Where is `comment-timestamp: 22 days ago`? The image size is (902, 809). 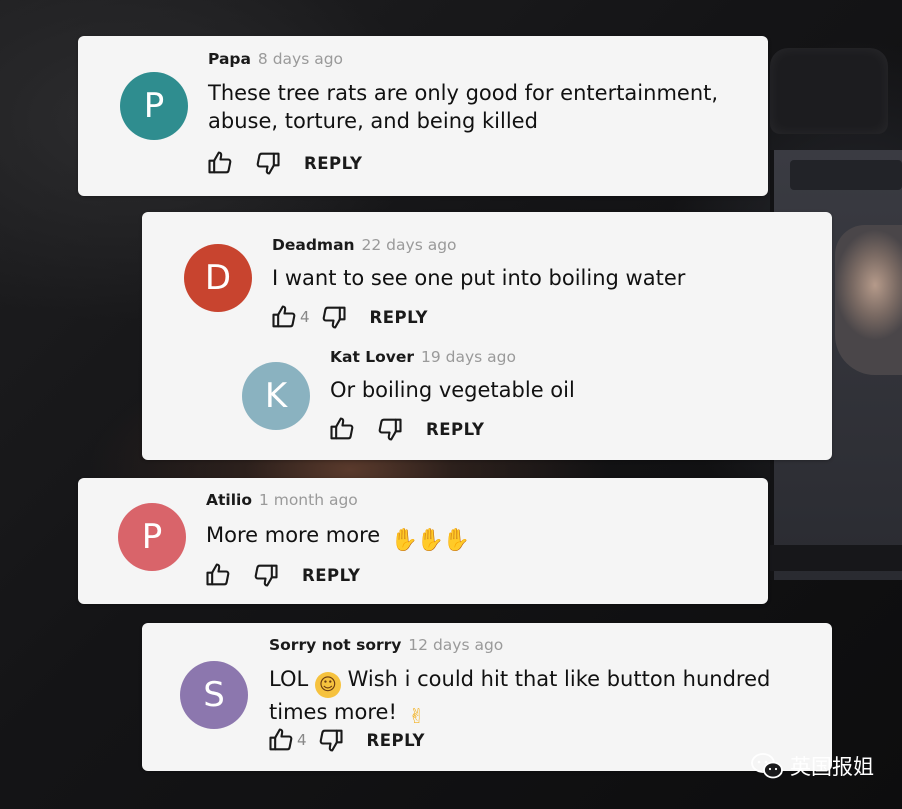
comment-timestamp: 22 days ago is located at coordinates (409, 245).